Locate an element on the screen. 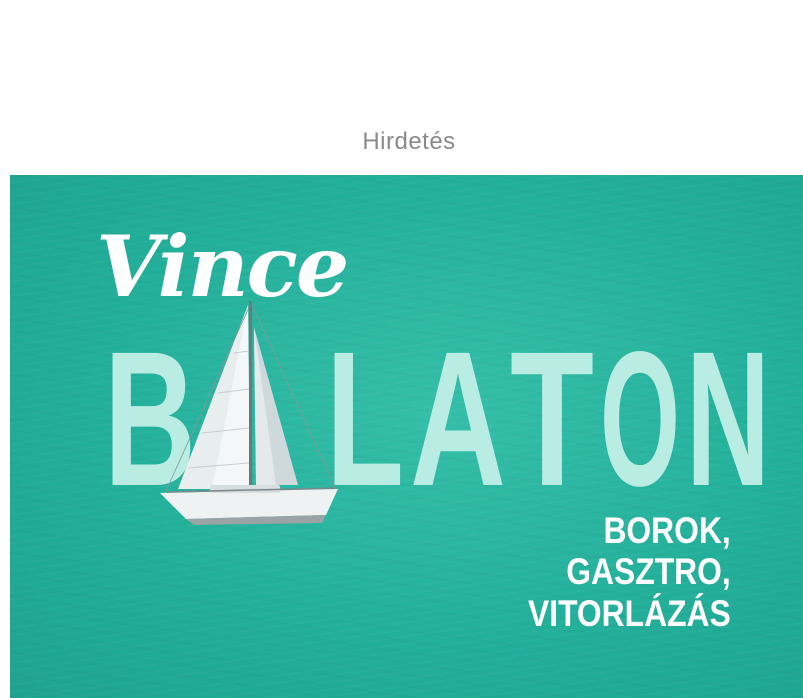  headline-letter-n: N is located at coordinates (728, 415).